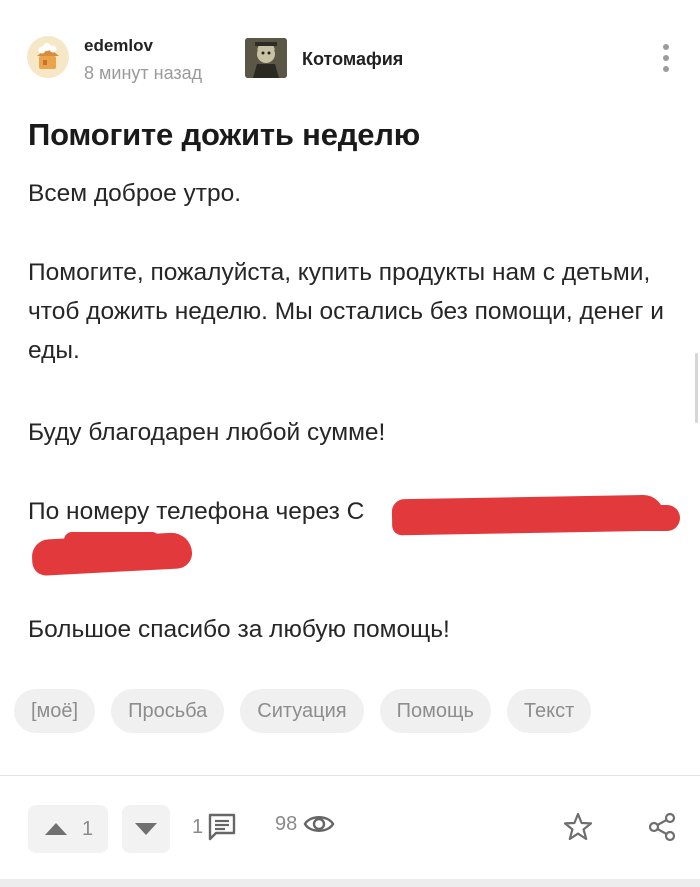 This screenshot has height=887, width=700. I want to click on post-time: 8 минут назад, so click(143, 73).